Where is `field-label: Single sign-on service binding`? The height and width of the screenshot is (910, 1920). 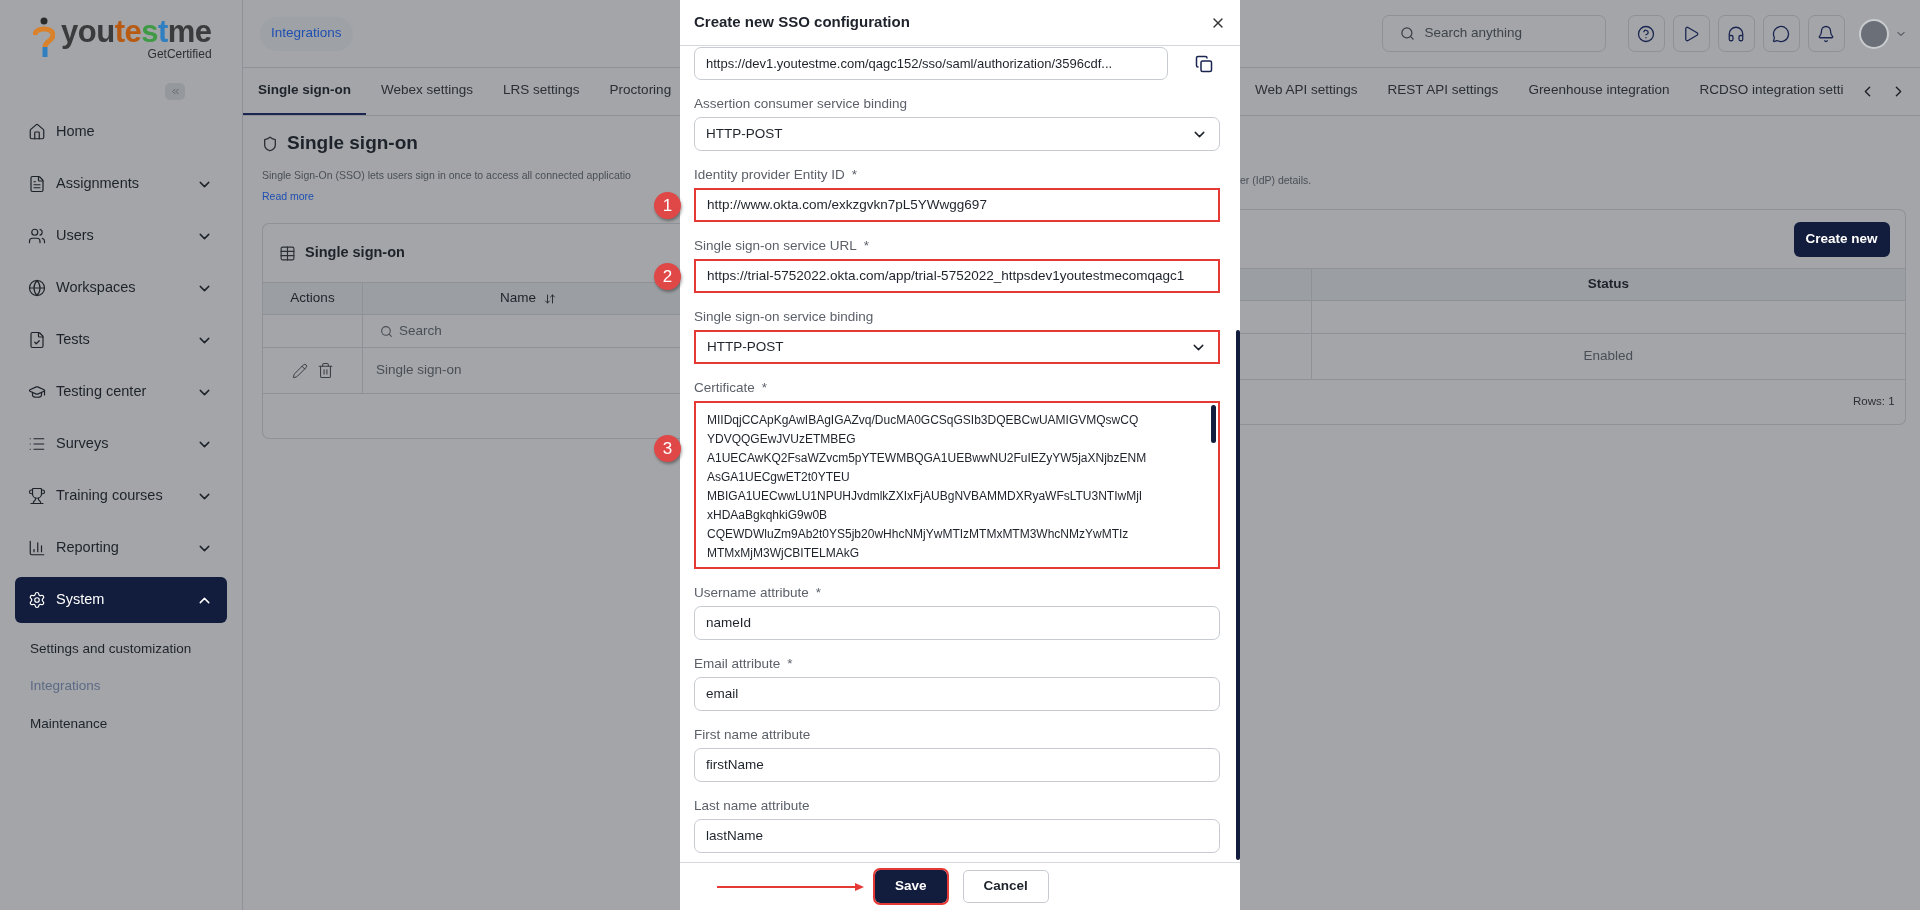 field-label: Single sign-on service binding is located at coordinates (784, 316).